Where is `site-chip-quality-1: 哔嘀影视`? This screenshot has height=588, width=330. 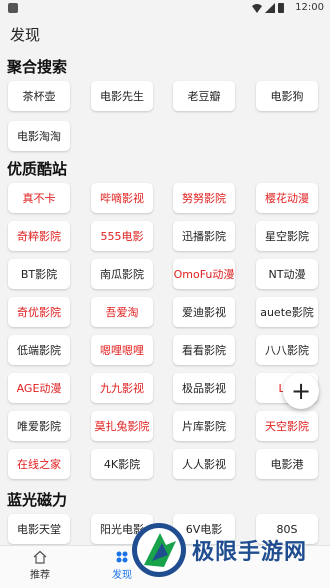
site-chip-quality-1: 哔嘀影视 is located at coordinates (122, 198).